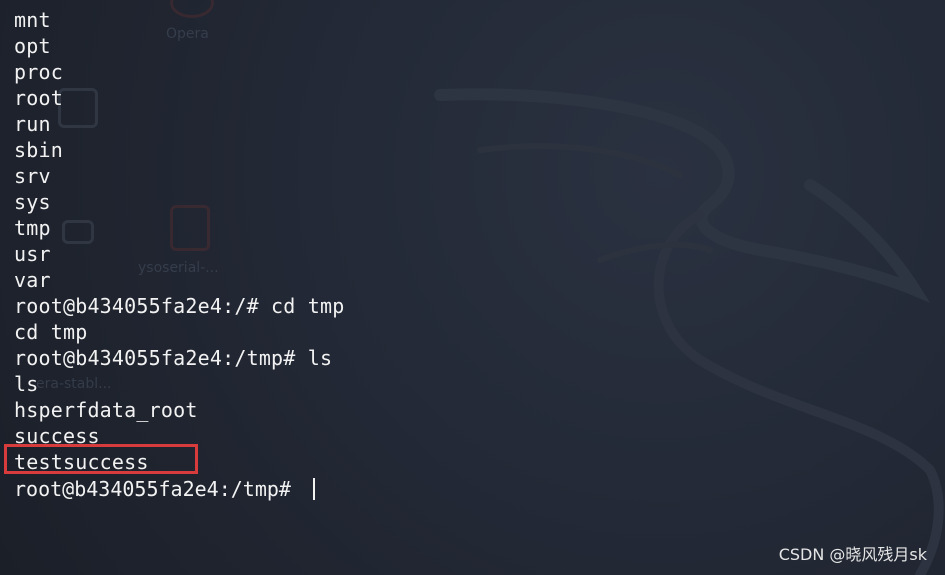 Image resolution: width=945 pixels, height=575 pixels. What do you see at coordinates (32, 202) in the screenshot?
I see `terminal-line: sys` at bounding box center [32, 202].